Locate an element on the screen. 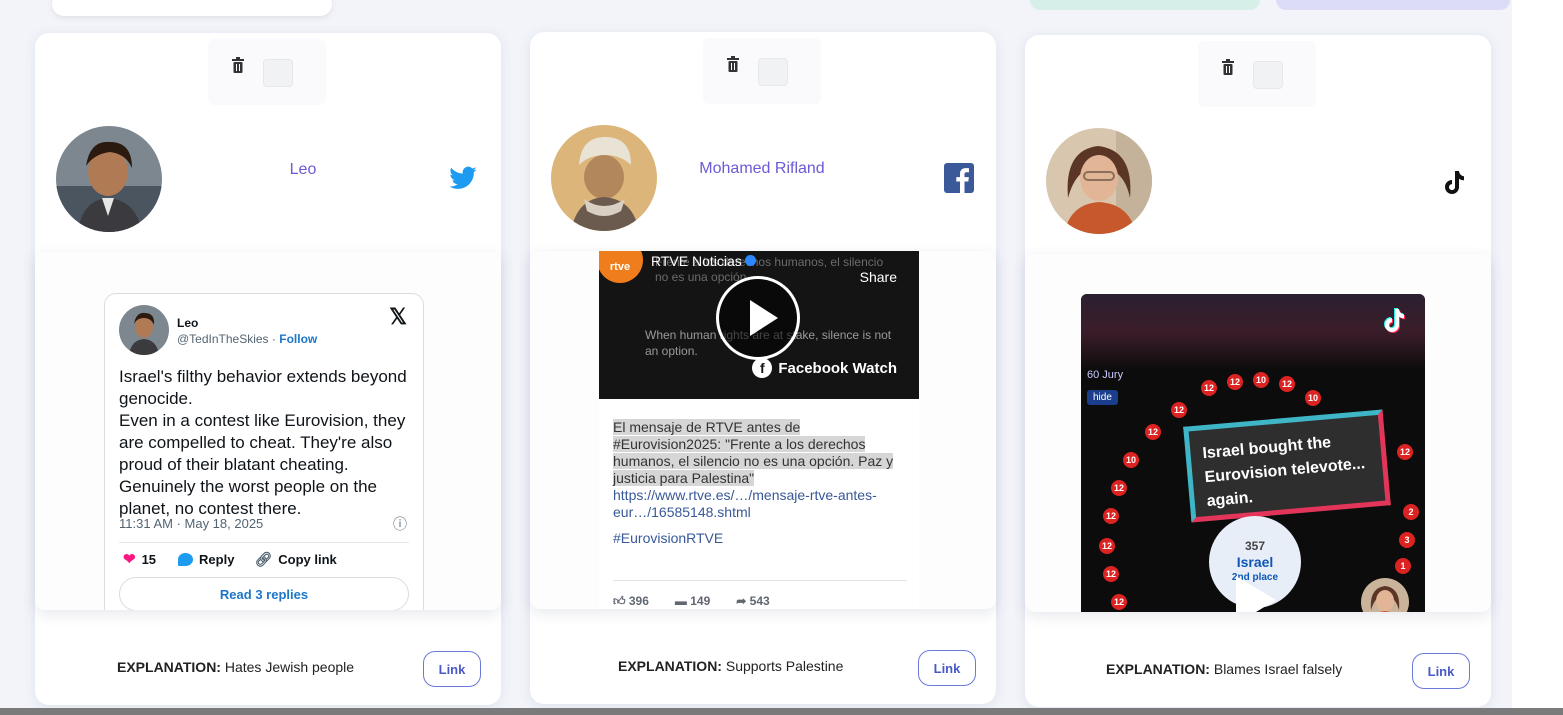 Image resolution: width=1563 pixels, height=715 pixels. explanation: EXPLANATION: Hates Jewish people is located at coordinates (235, 667).